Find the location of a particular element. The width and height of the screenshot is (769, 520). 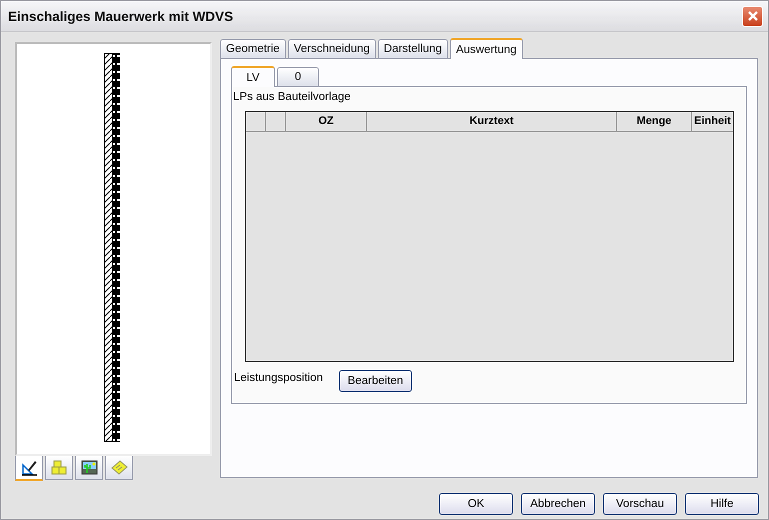

preview-button: Vorschau is located at coordinates (640, 504).